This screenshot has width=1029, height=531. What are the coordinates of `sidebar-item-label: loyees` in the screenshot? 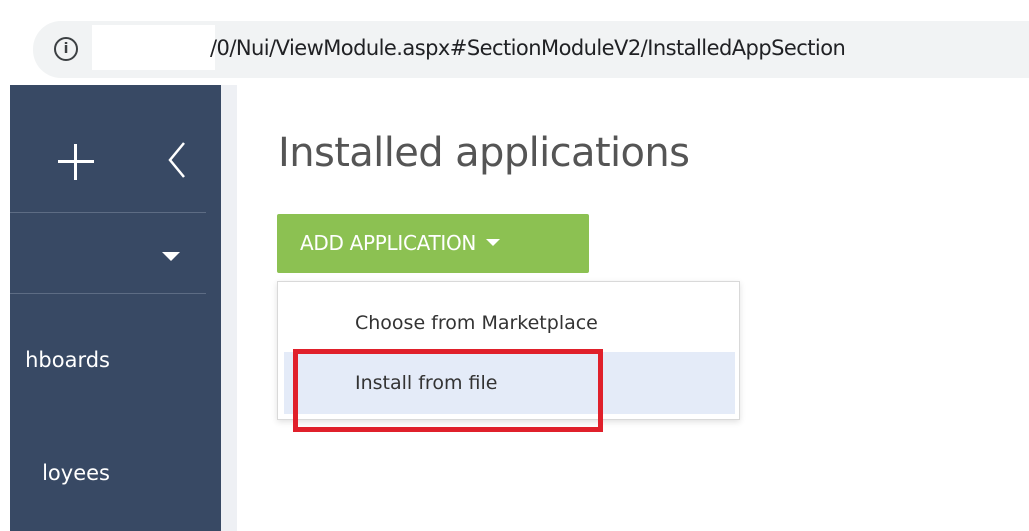 It's located at (76, 473).